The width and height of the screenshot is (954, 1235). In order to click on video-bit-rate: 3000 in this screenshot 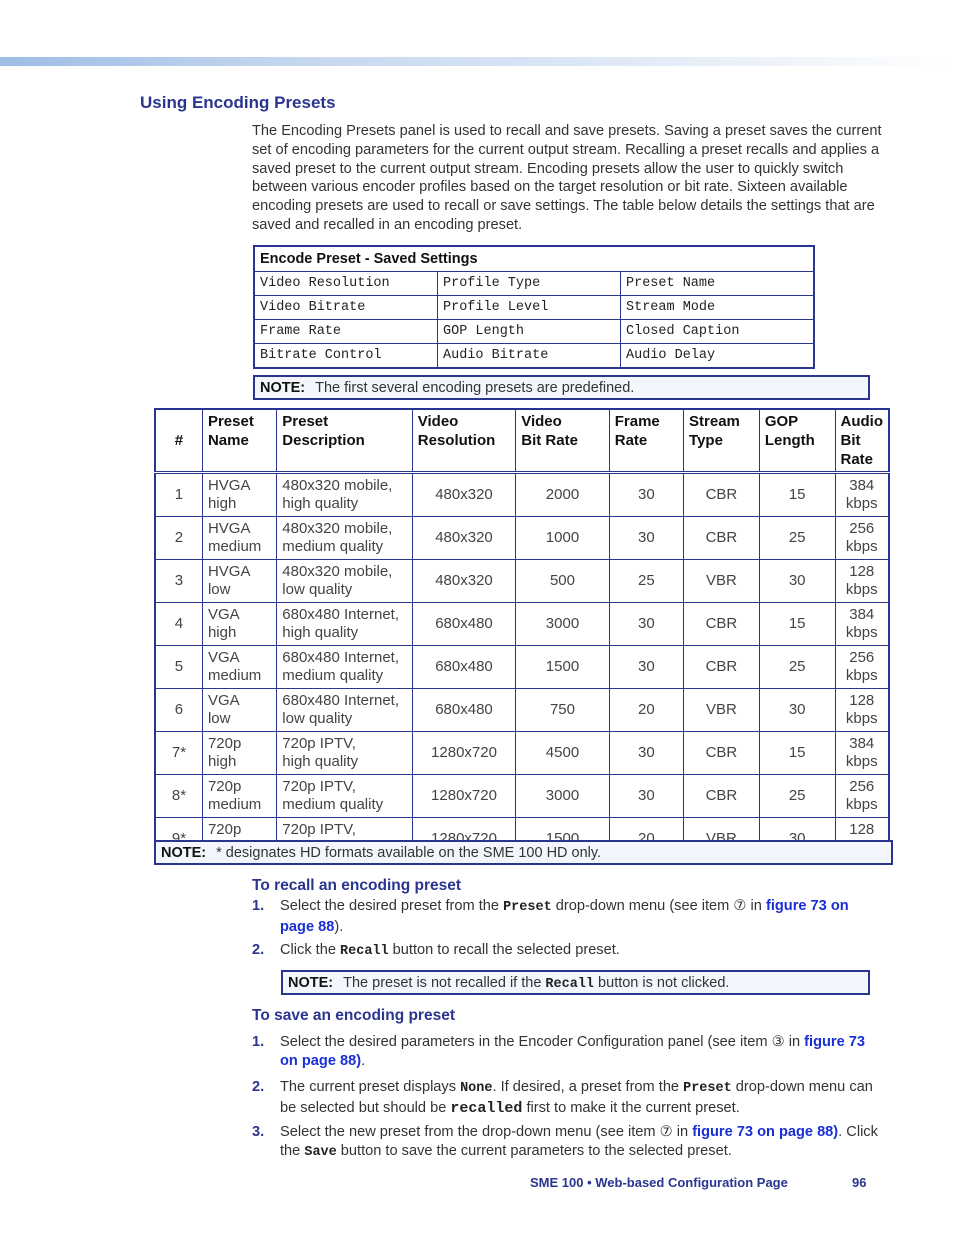, I will do `click(562, 796)`.